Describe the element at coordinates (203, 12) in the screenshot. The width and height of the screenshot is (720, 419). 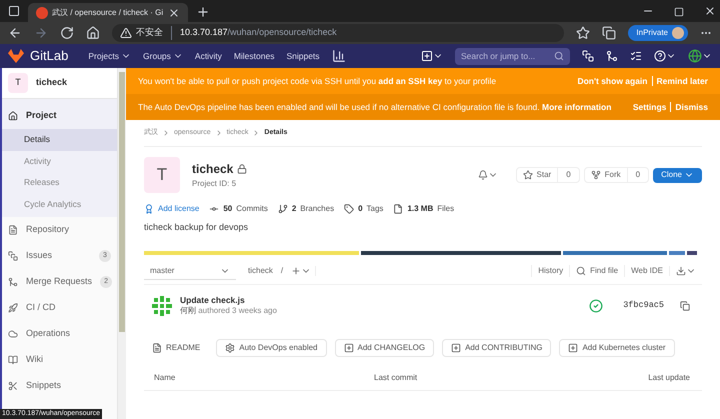
I see `new-tab-icon` at that location.